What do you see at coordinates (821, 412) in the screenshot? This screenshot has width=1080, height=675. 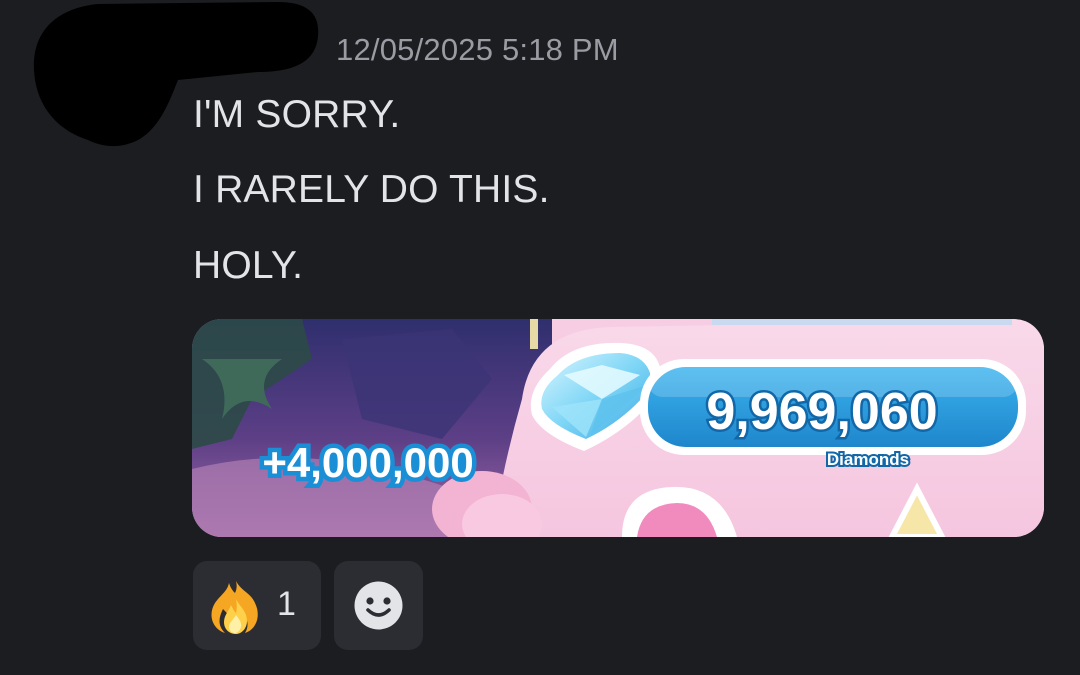 I see `diamond-total: 9,969,060` at bounding box center [821, 412].